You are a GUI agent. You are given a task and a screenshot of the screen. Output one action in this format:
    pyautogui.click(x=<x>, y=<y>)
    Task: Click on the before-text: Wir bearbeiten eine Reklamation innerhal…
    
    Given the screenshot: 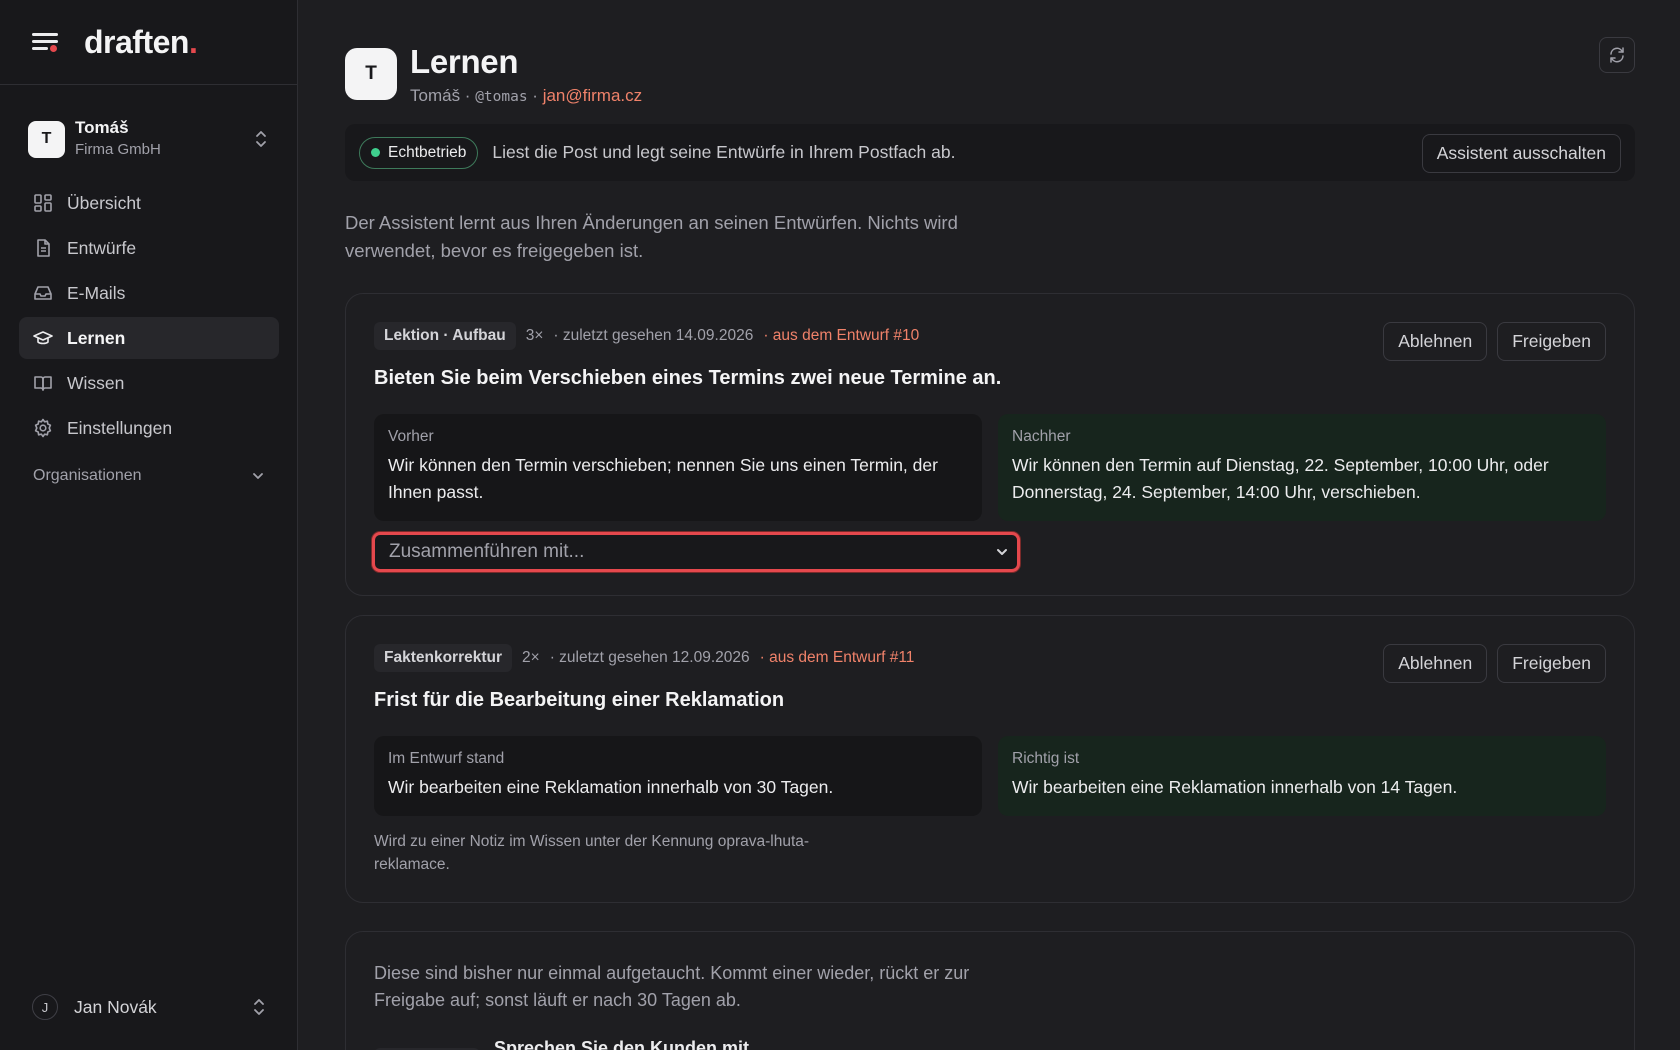 What is the action you would take?
    pyautogui.click(x=611, y=787)
    